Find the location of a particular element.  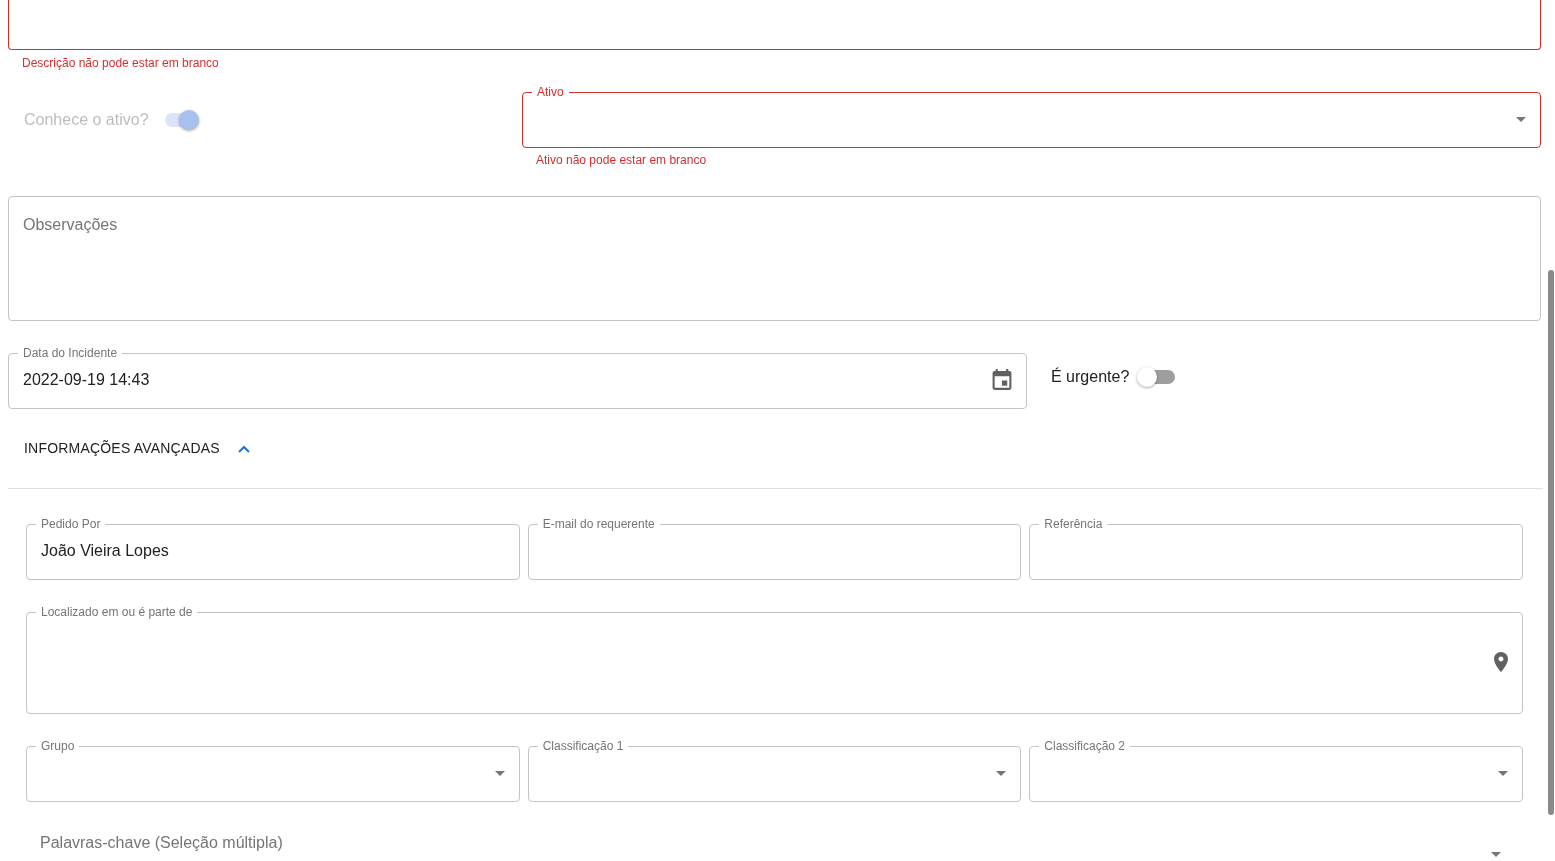

map-pin-icon is located at coordinates (1501, 662).